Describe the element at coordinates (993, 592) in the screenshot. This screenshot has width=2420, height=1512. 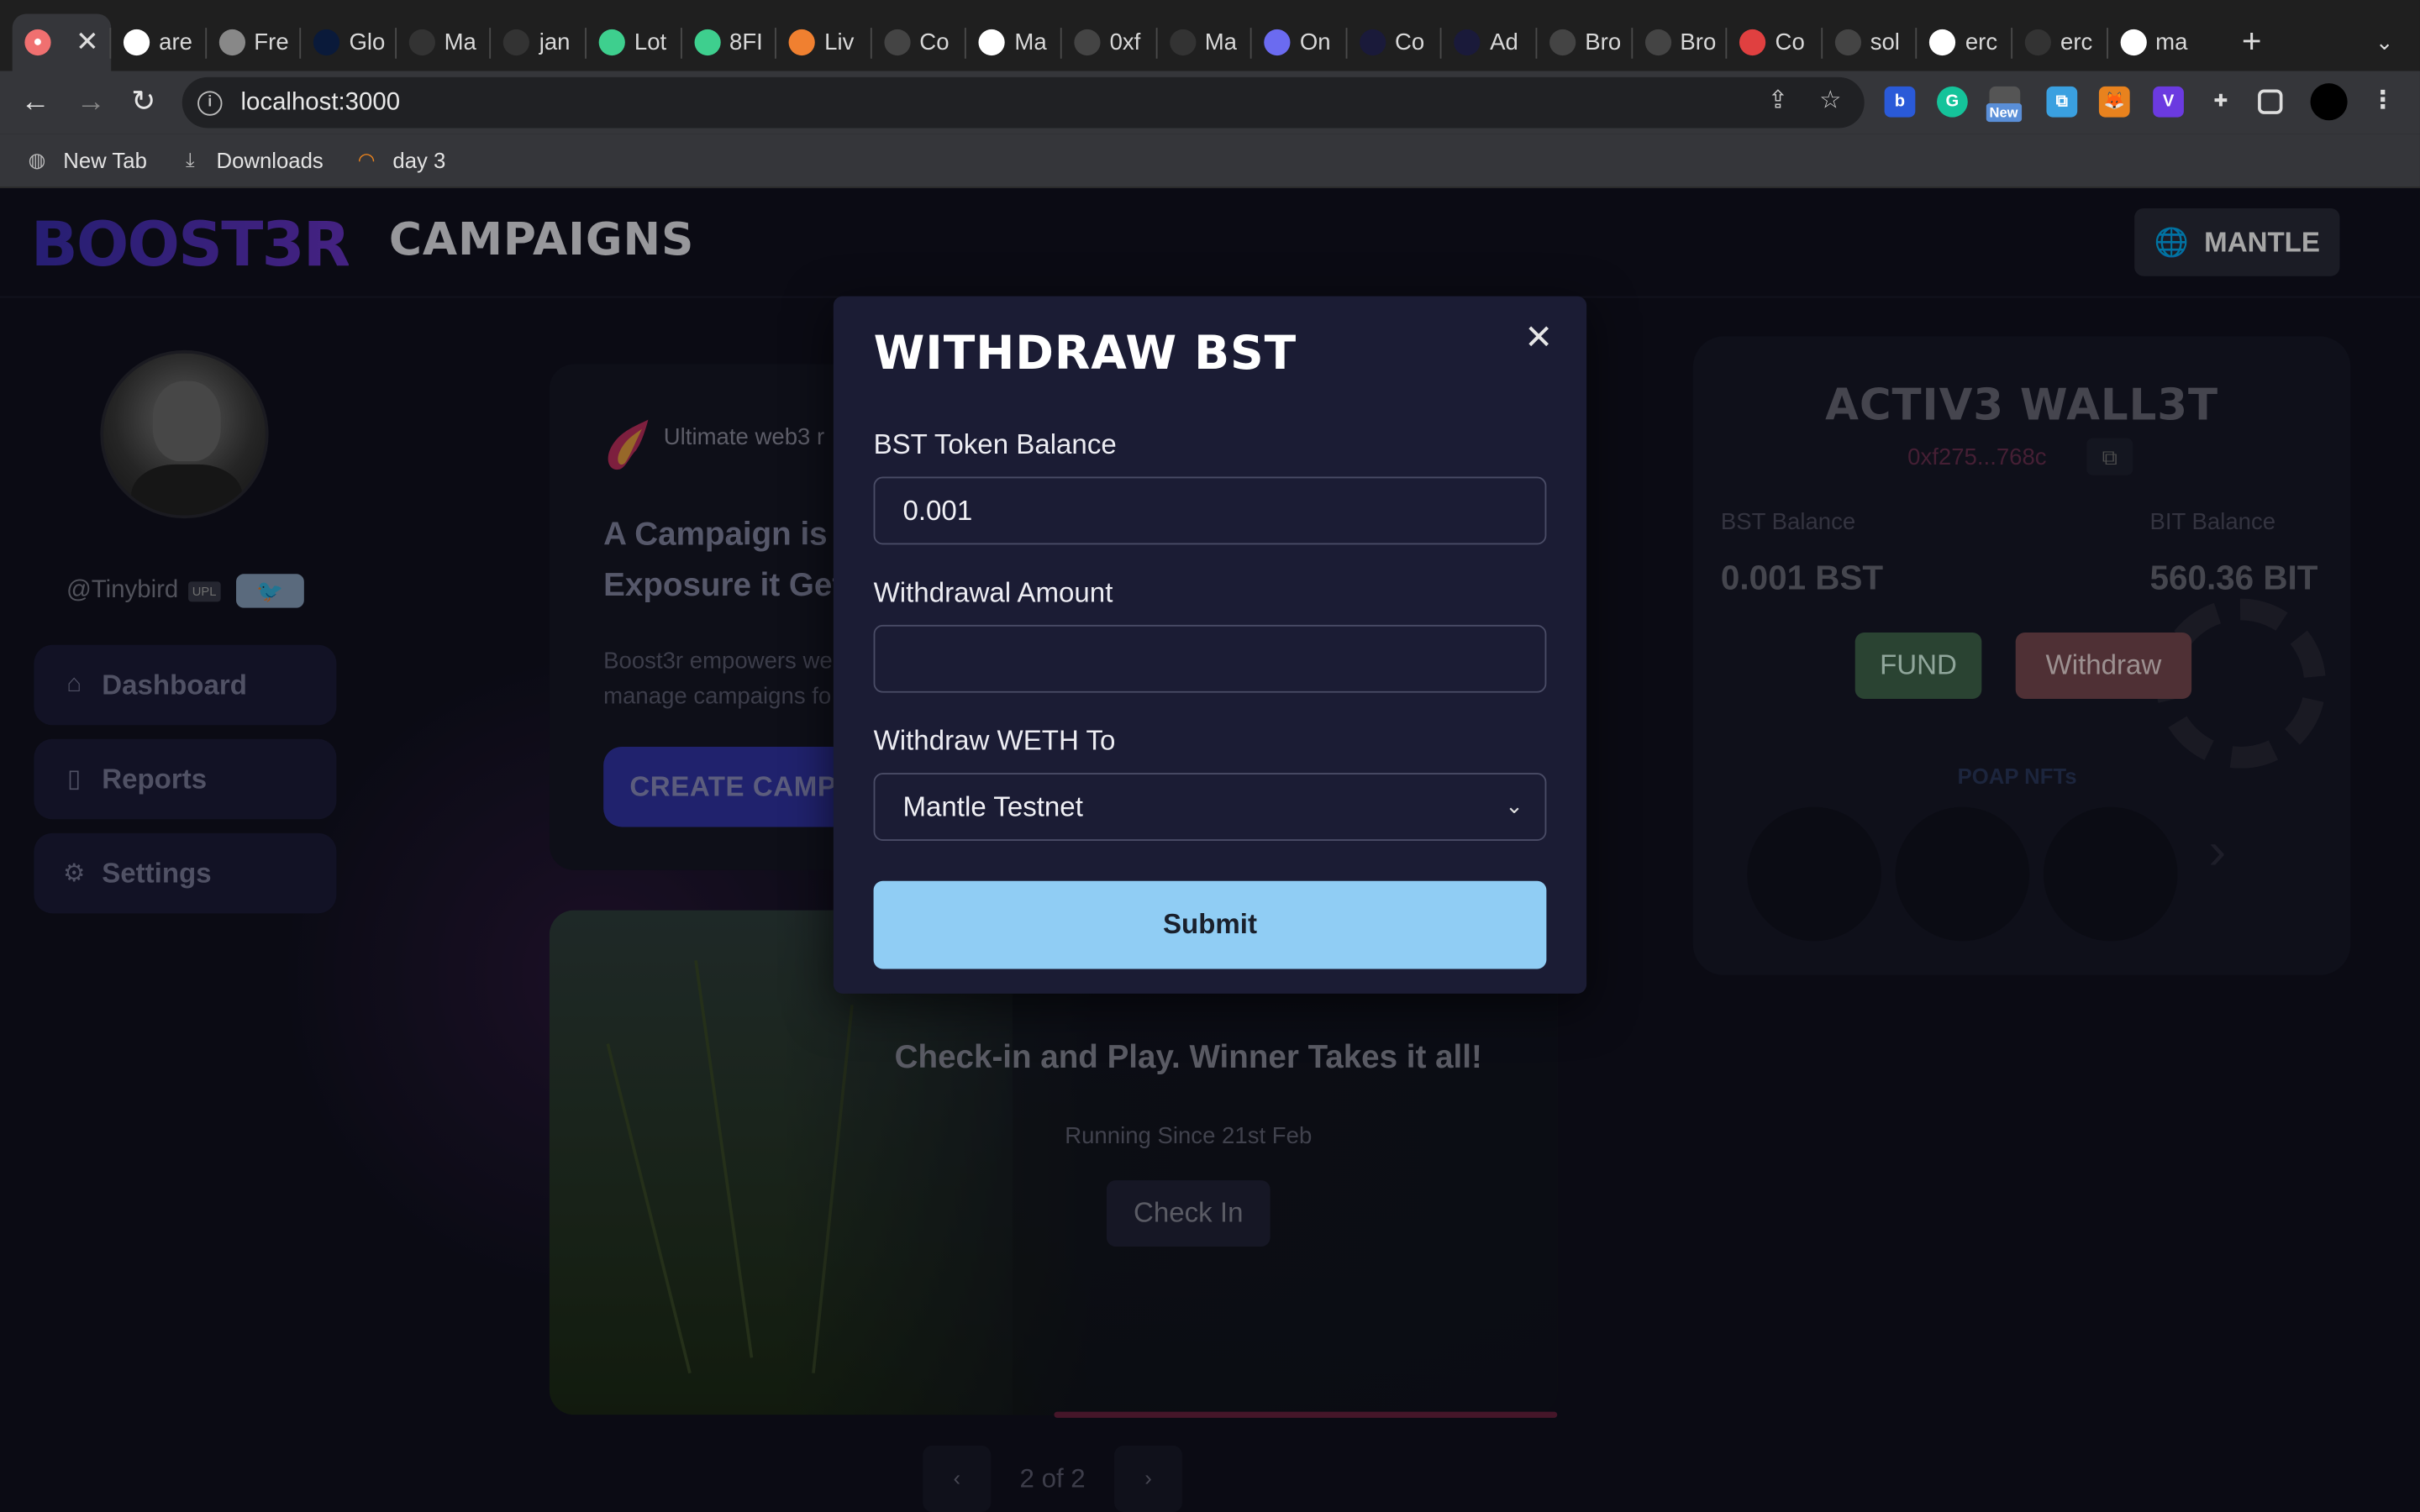
I see `amount-label: Withdrawal Amount` at that location.